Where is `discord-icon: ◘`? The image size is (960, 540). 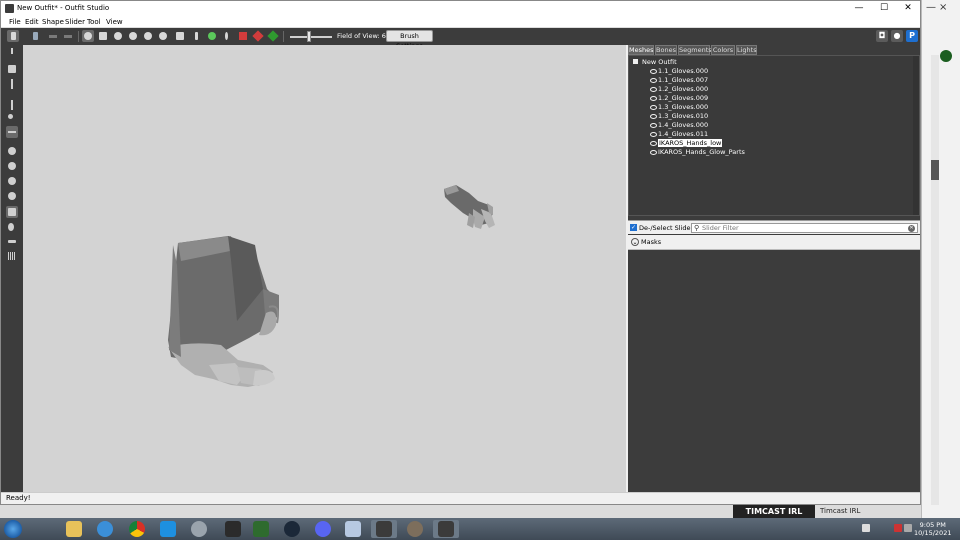 discord-icon: ◘ is located at coordinates (882, 36).